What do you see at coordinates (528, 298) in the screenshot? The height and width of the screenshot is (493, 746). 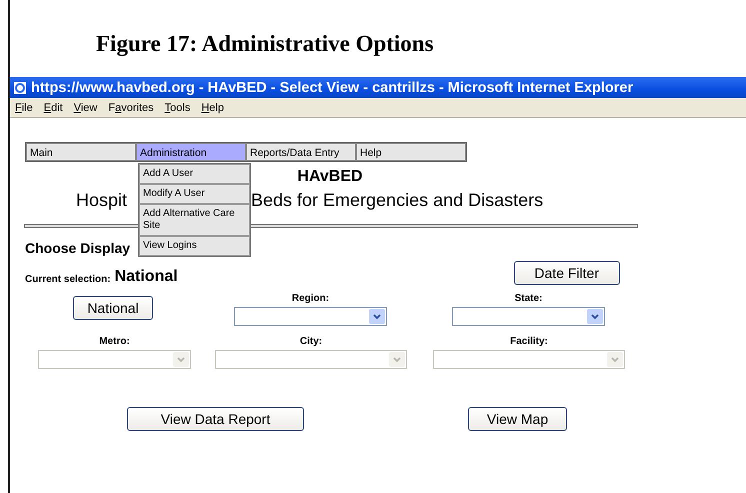 I see `field-label: State:` at bounding box center [528, 298].